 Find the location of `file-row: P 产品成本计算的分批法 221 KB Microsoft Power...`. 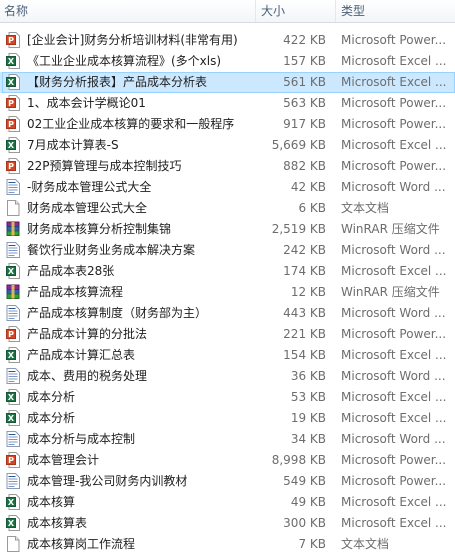

file-row: P 产品成本计算的分批法 221 KB Microsoft Power... is located at coordinates (227, 334).